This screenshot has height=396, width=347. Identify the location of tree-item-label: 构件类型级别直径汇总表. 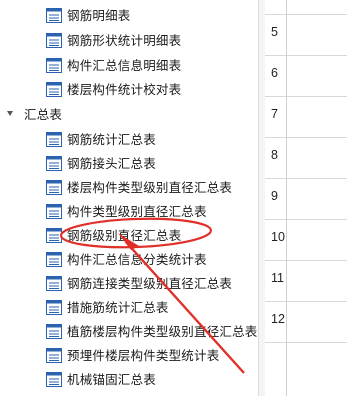
(137, 211).